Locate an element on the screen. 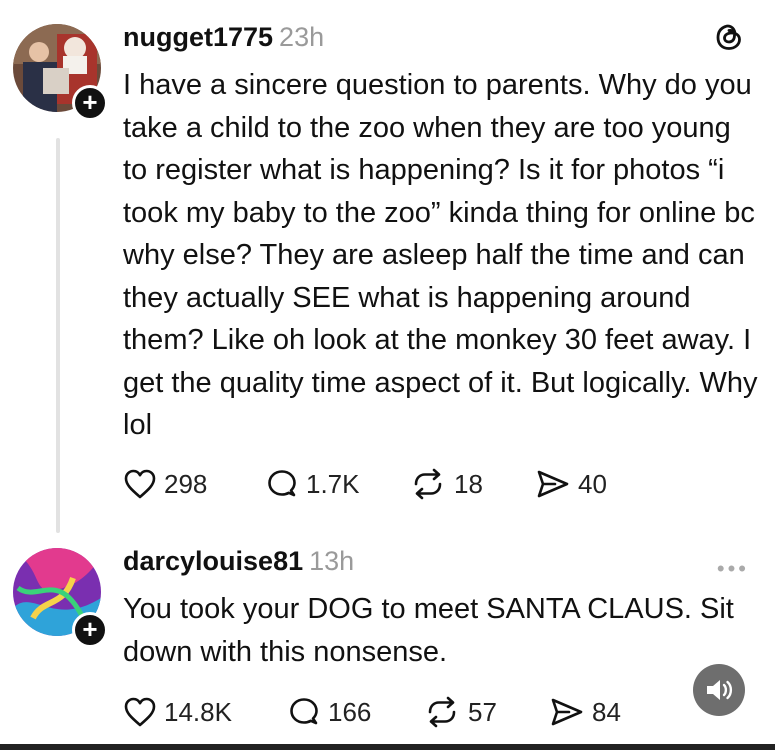 This screenshot has height=750, width=775. speaker-icon is located at coordinates (720, 690).